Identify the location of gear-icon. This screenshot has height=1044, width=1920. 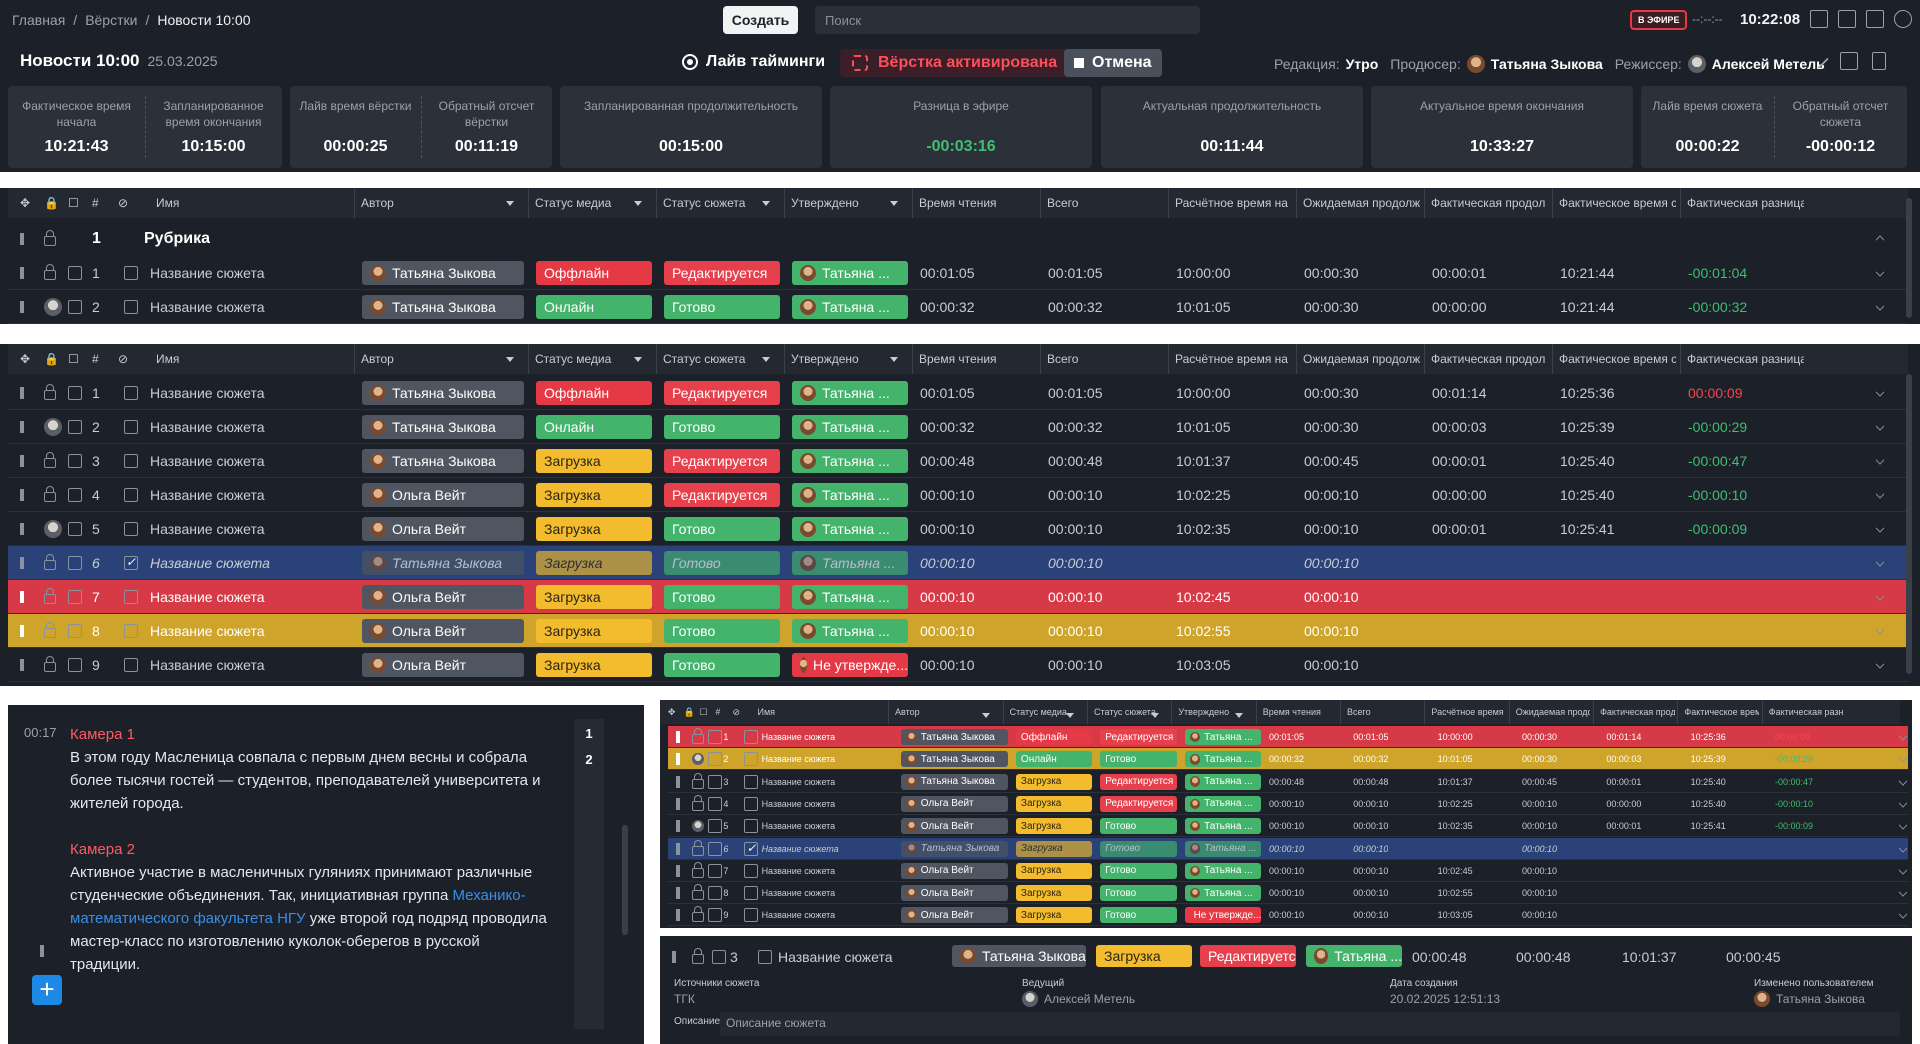
(1903, 19).